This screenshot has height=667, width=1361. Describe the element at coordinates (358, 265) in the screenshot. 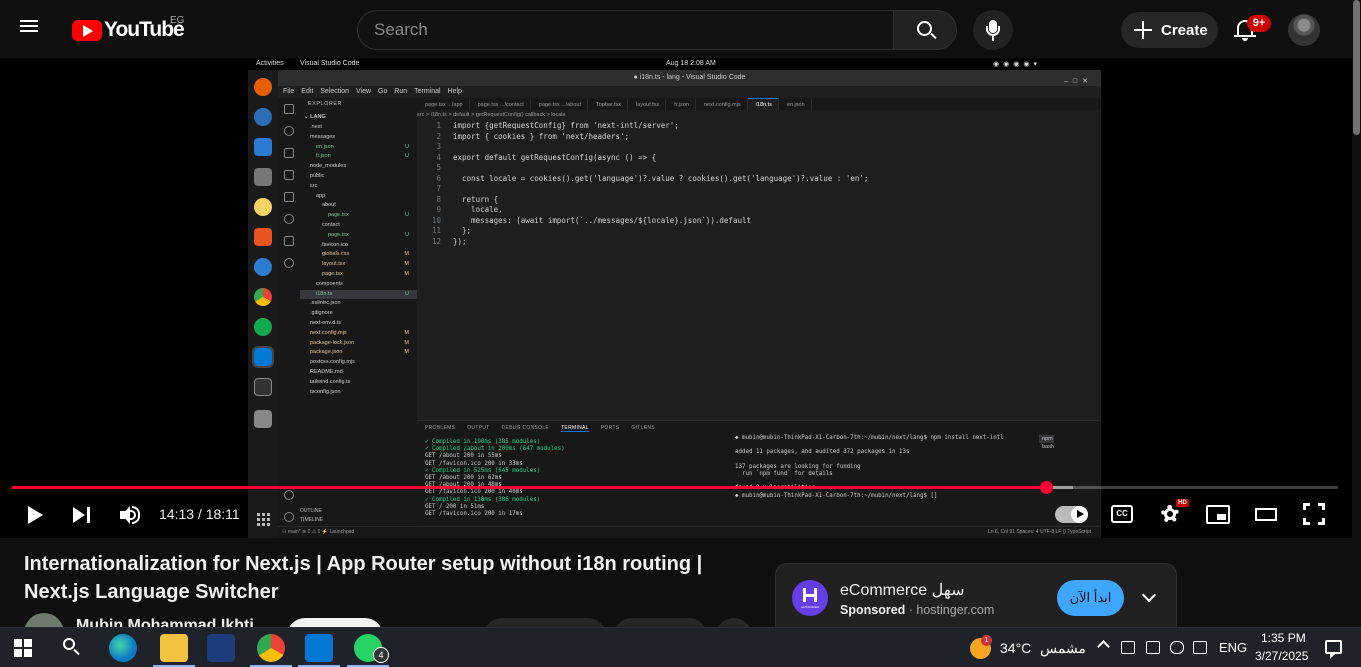

I see `explorer-item: layout.tsx M` at that location.